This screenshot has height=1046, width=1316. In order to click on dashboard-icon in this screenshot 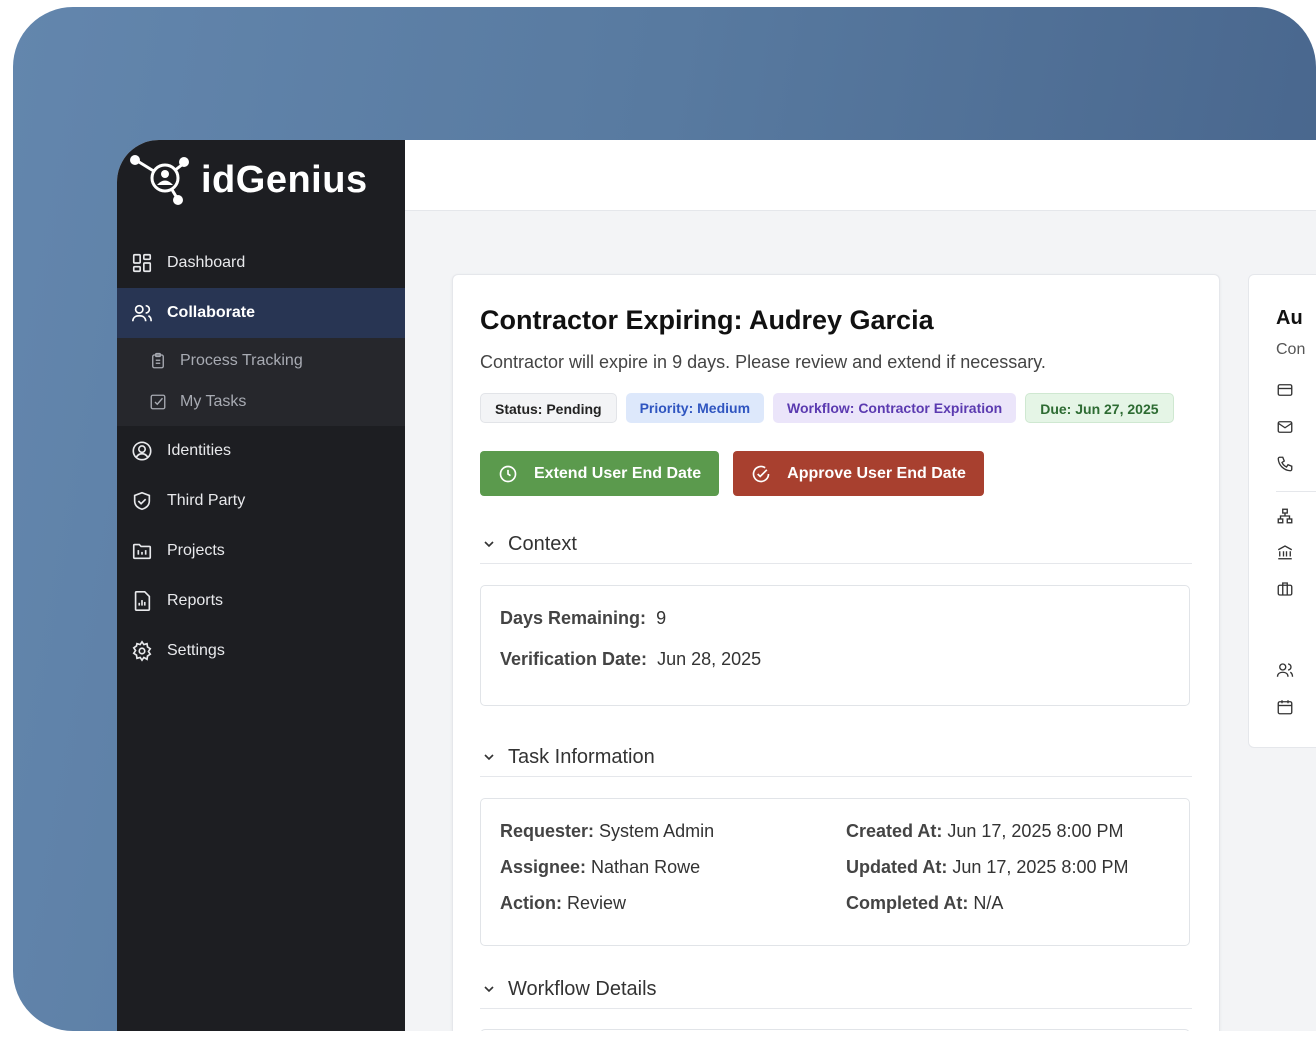, I will do `click(142, 263)`.